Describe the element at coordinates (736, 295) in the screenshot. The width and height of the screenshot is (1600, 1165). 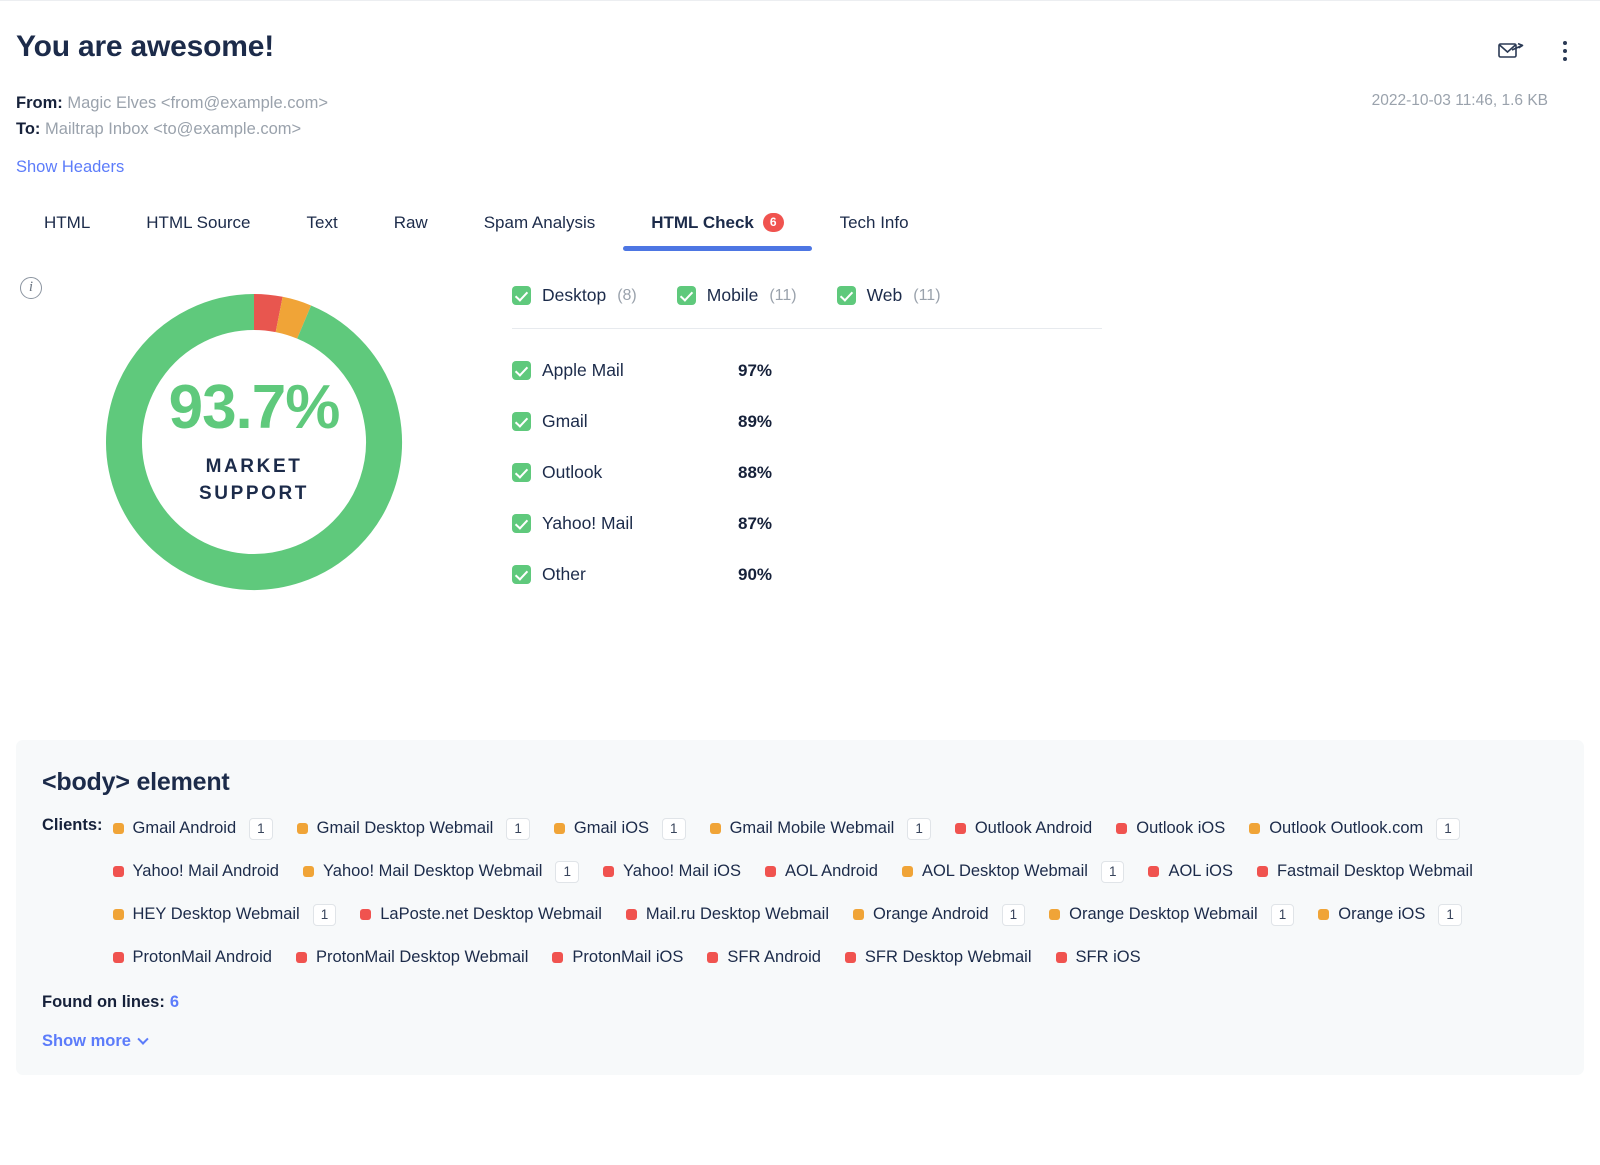
I see `filter-mobile: Mobile (11)` at that location.